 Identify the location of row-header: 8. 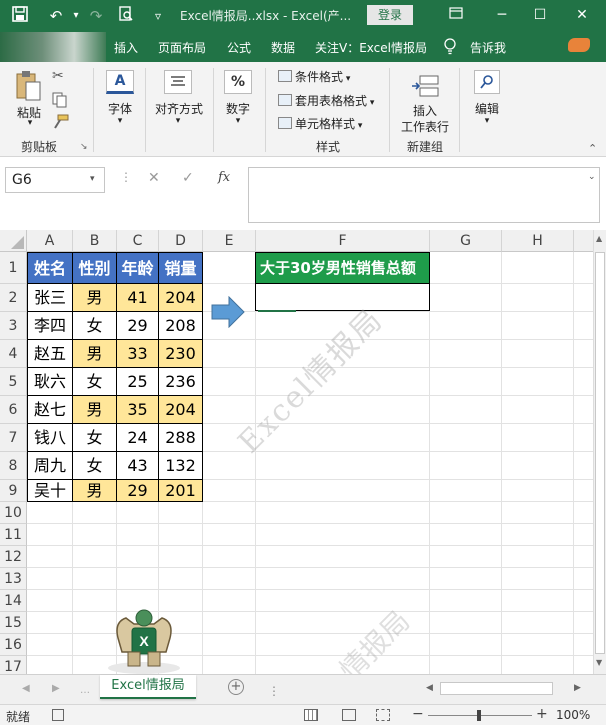
(13, 466).